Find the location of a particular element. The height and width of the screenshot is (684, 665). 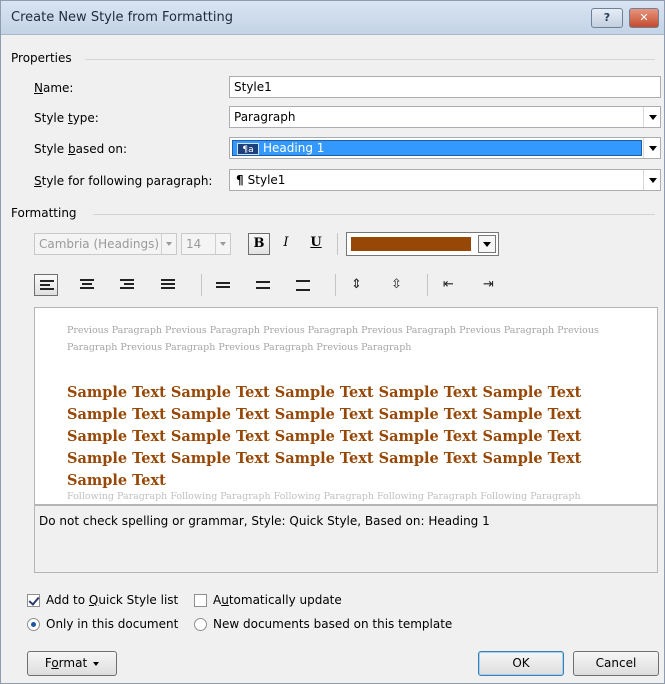

align-left-button is located at coordinates (46, 285).